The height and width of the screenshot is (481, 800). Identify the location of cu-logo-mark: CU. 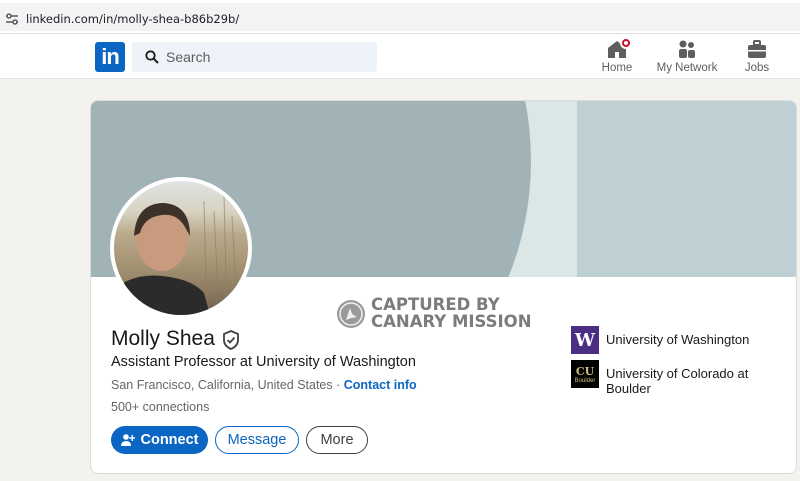
(585, 371).